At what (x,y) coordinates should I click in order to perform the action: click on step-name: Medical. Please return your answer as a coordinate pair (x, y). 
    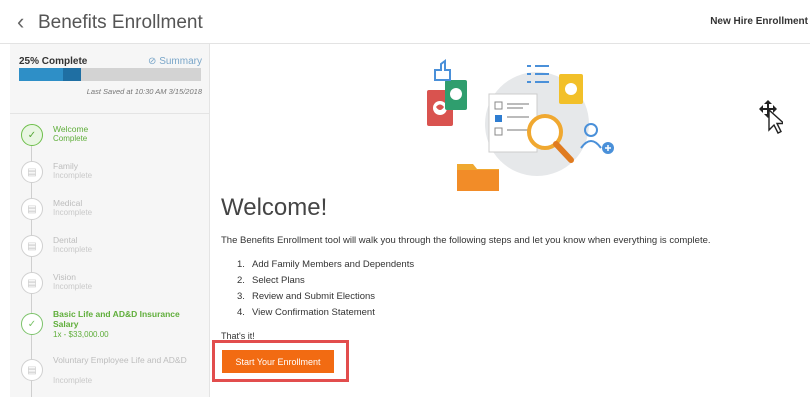
    Looking at the image, I should click on (68, 203).